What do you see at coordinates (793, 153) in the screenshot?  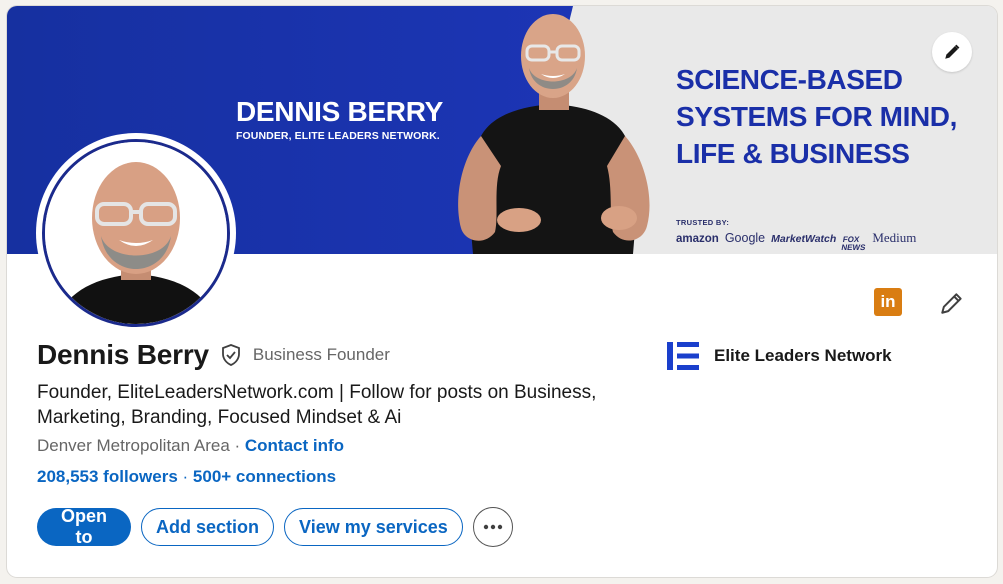 I see `tagline-line-3: LIFE & BUSINESS` at bounding box center [793, 153].